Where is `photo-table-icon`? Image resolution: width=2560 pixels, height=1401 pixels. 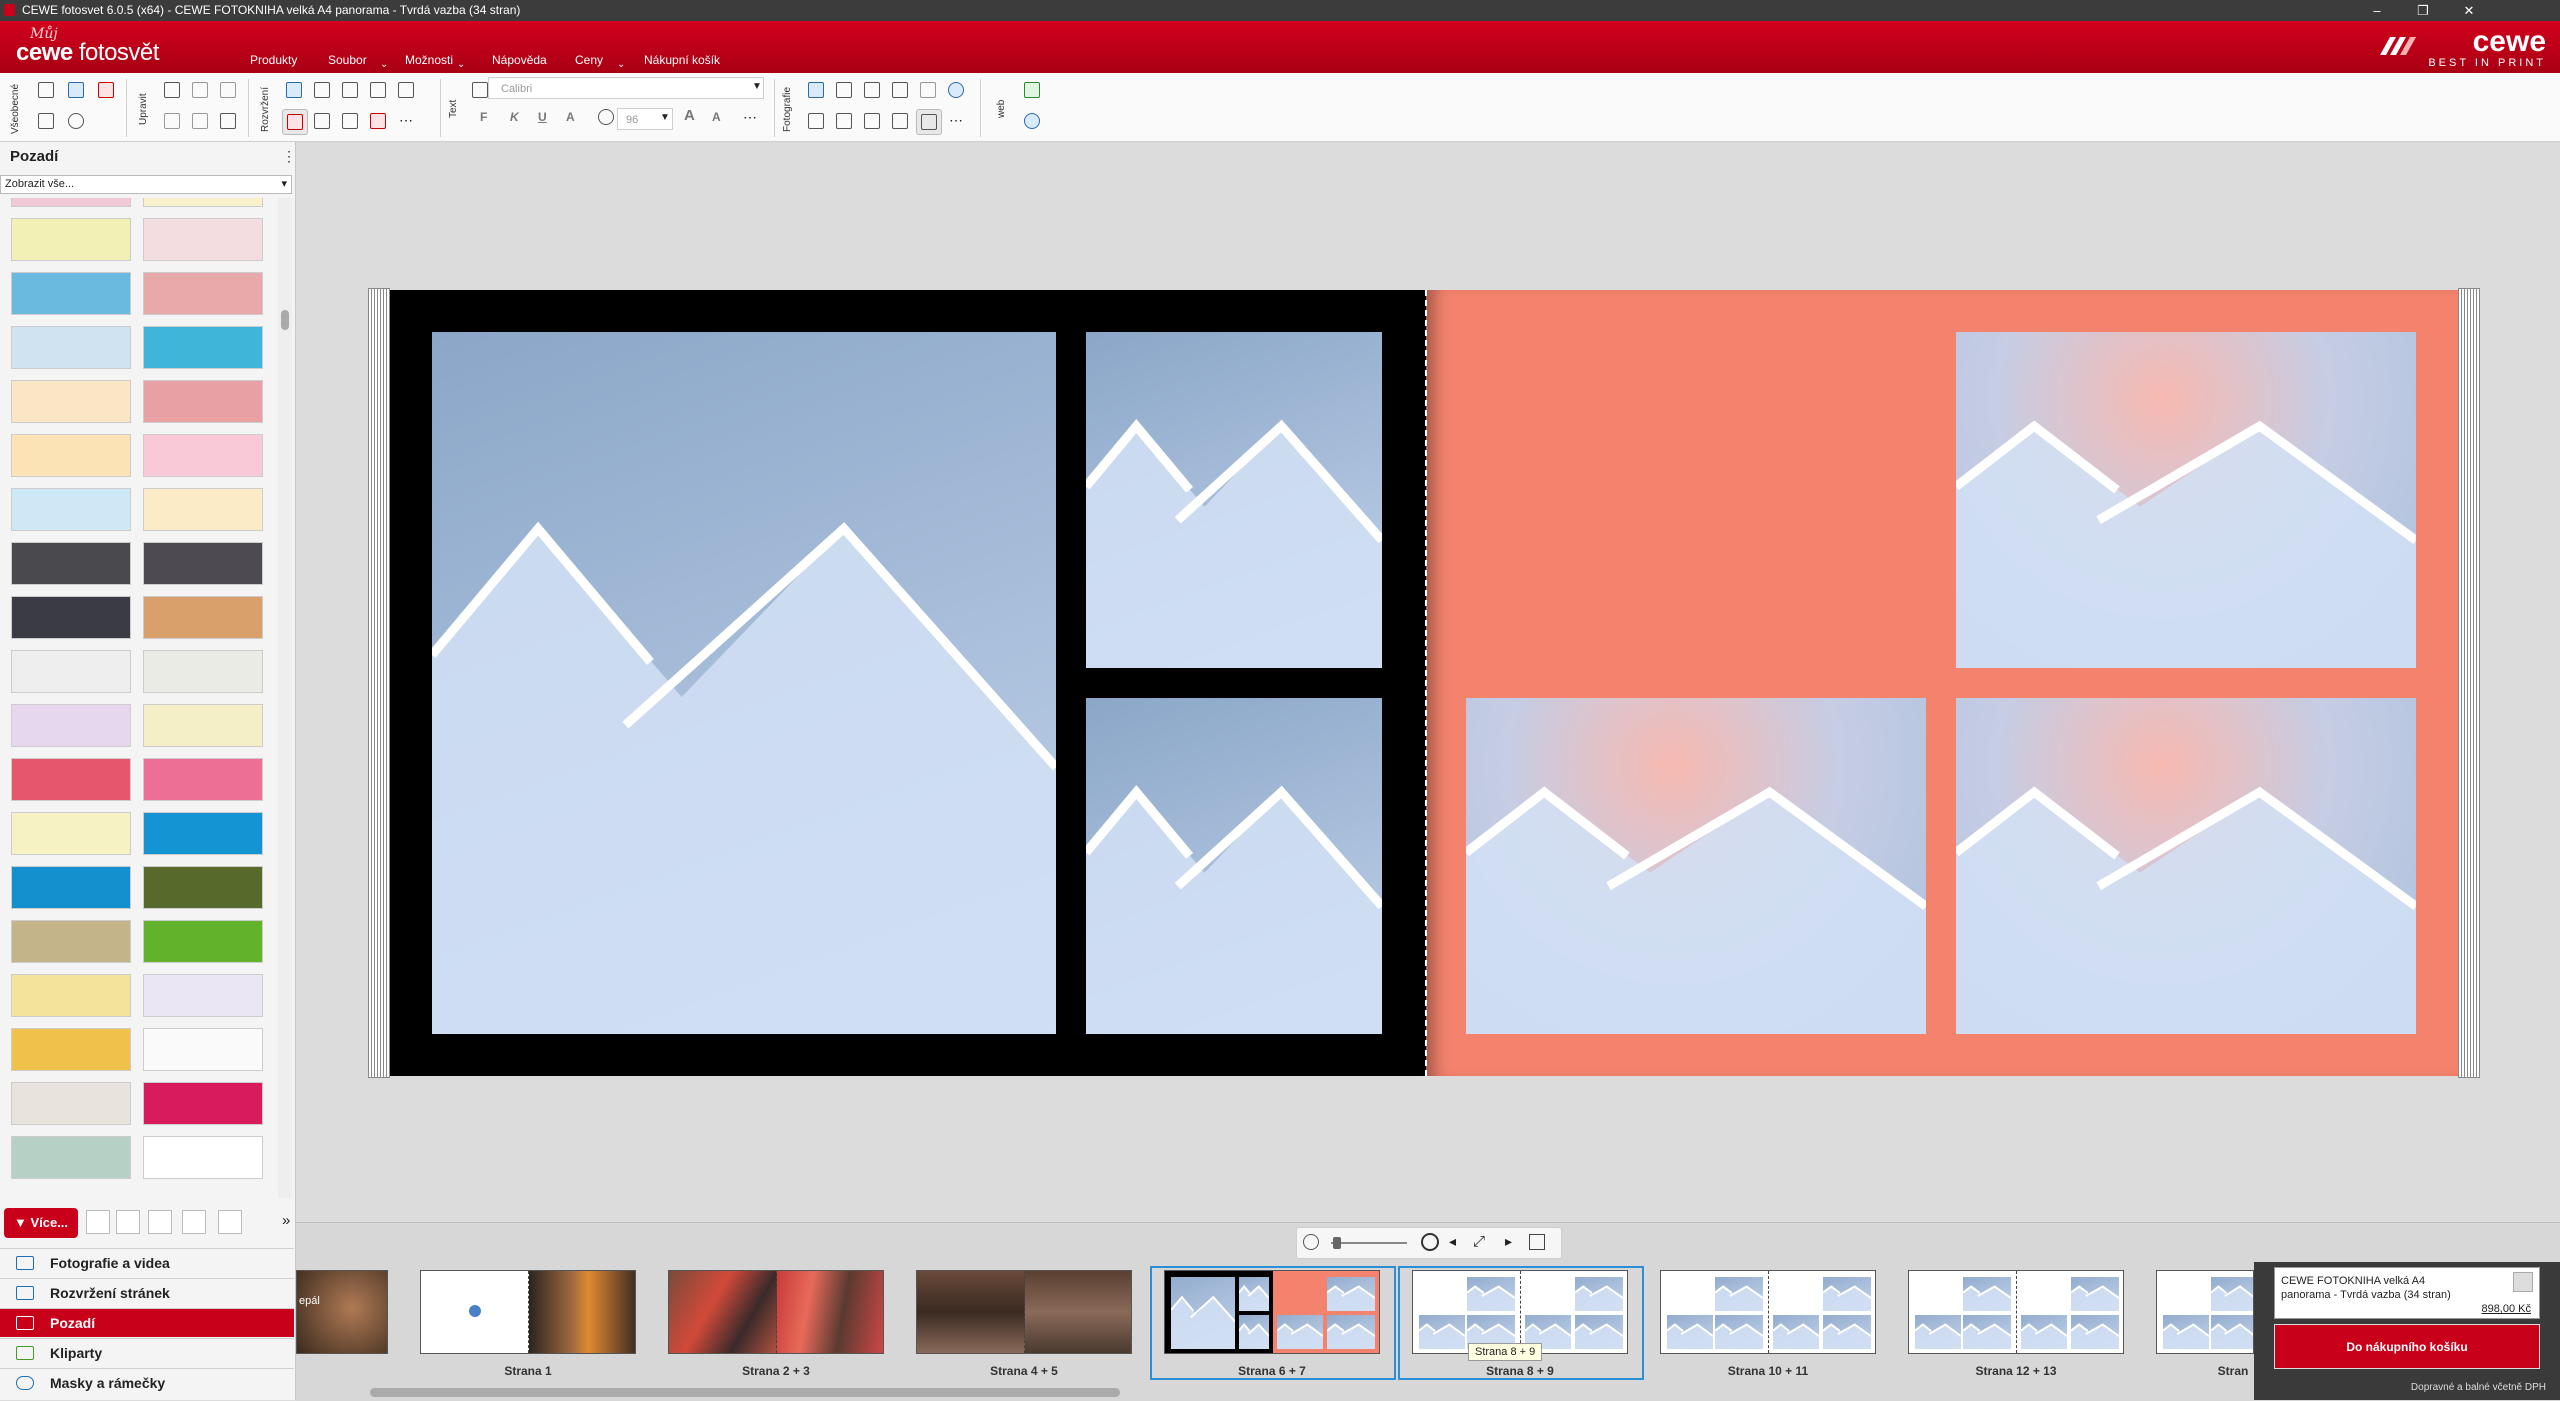
photo-table-icon is located at coordinates (900, 121).